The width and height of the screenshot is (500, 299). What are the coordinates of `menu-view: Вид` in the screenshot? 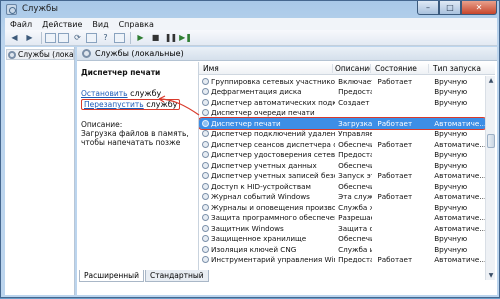 It's located at (100, 24).